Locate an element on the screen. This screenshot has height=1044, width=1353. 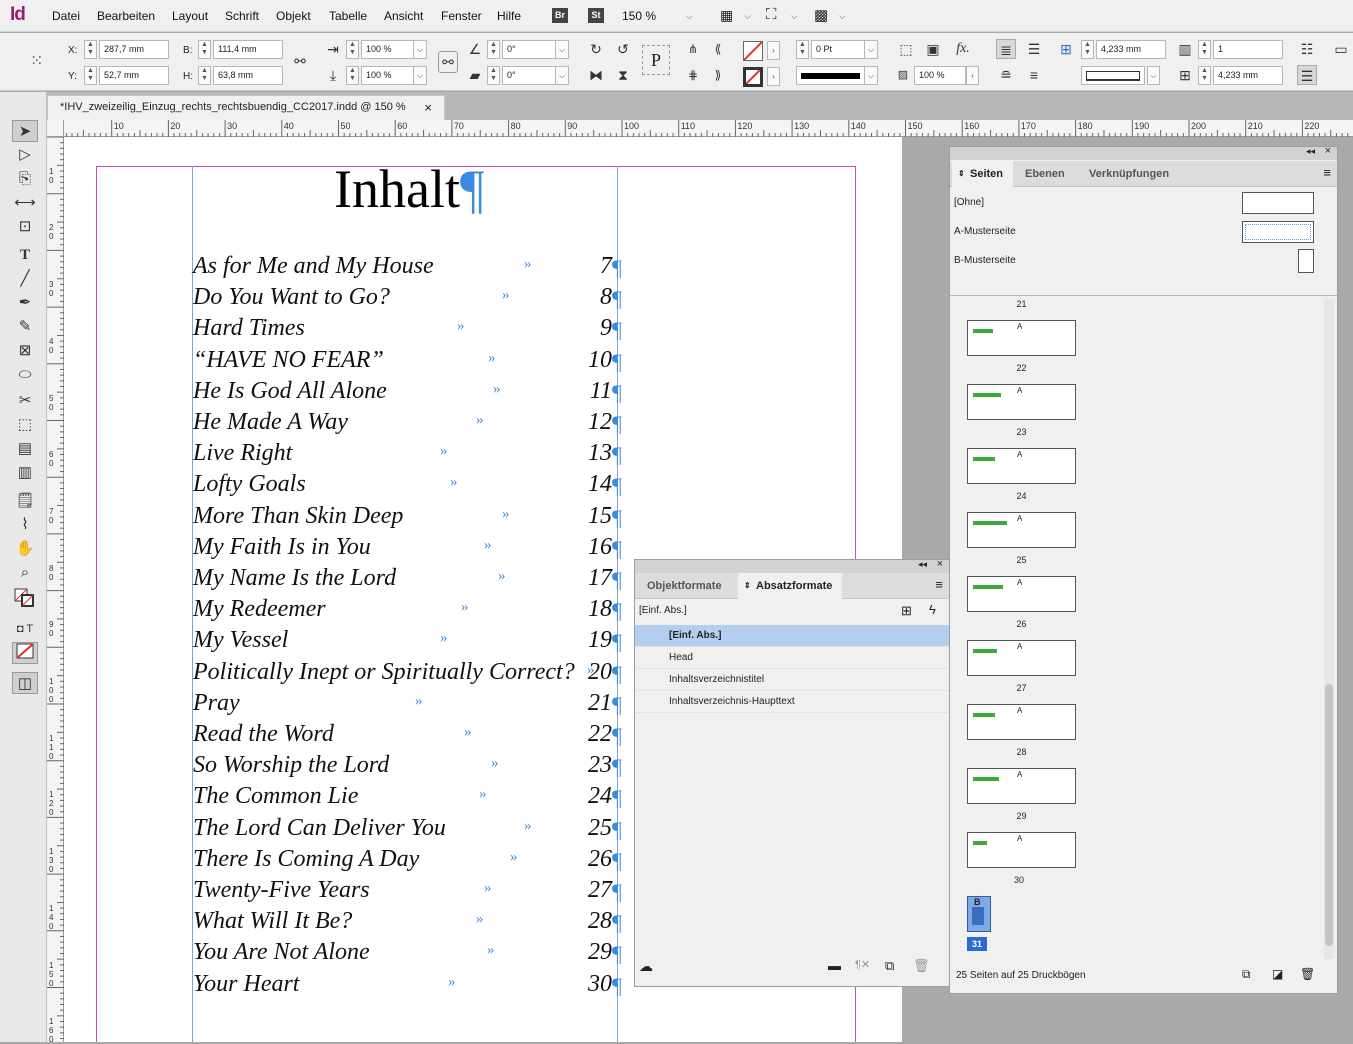
frame-fitting-icon: ⬚ is located at coordinates (906, 49).